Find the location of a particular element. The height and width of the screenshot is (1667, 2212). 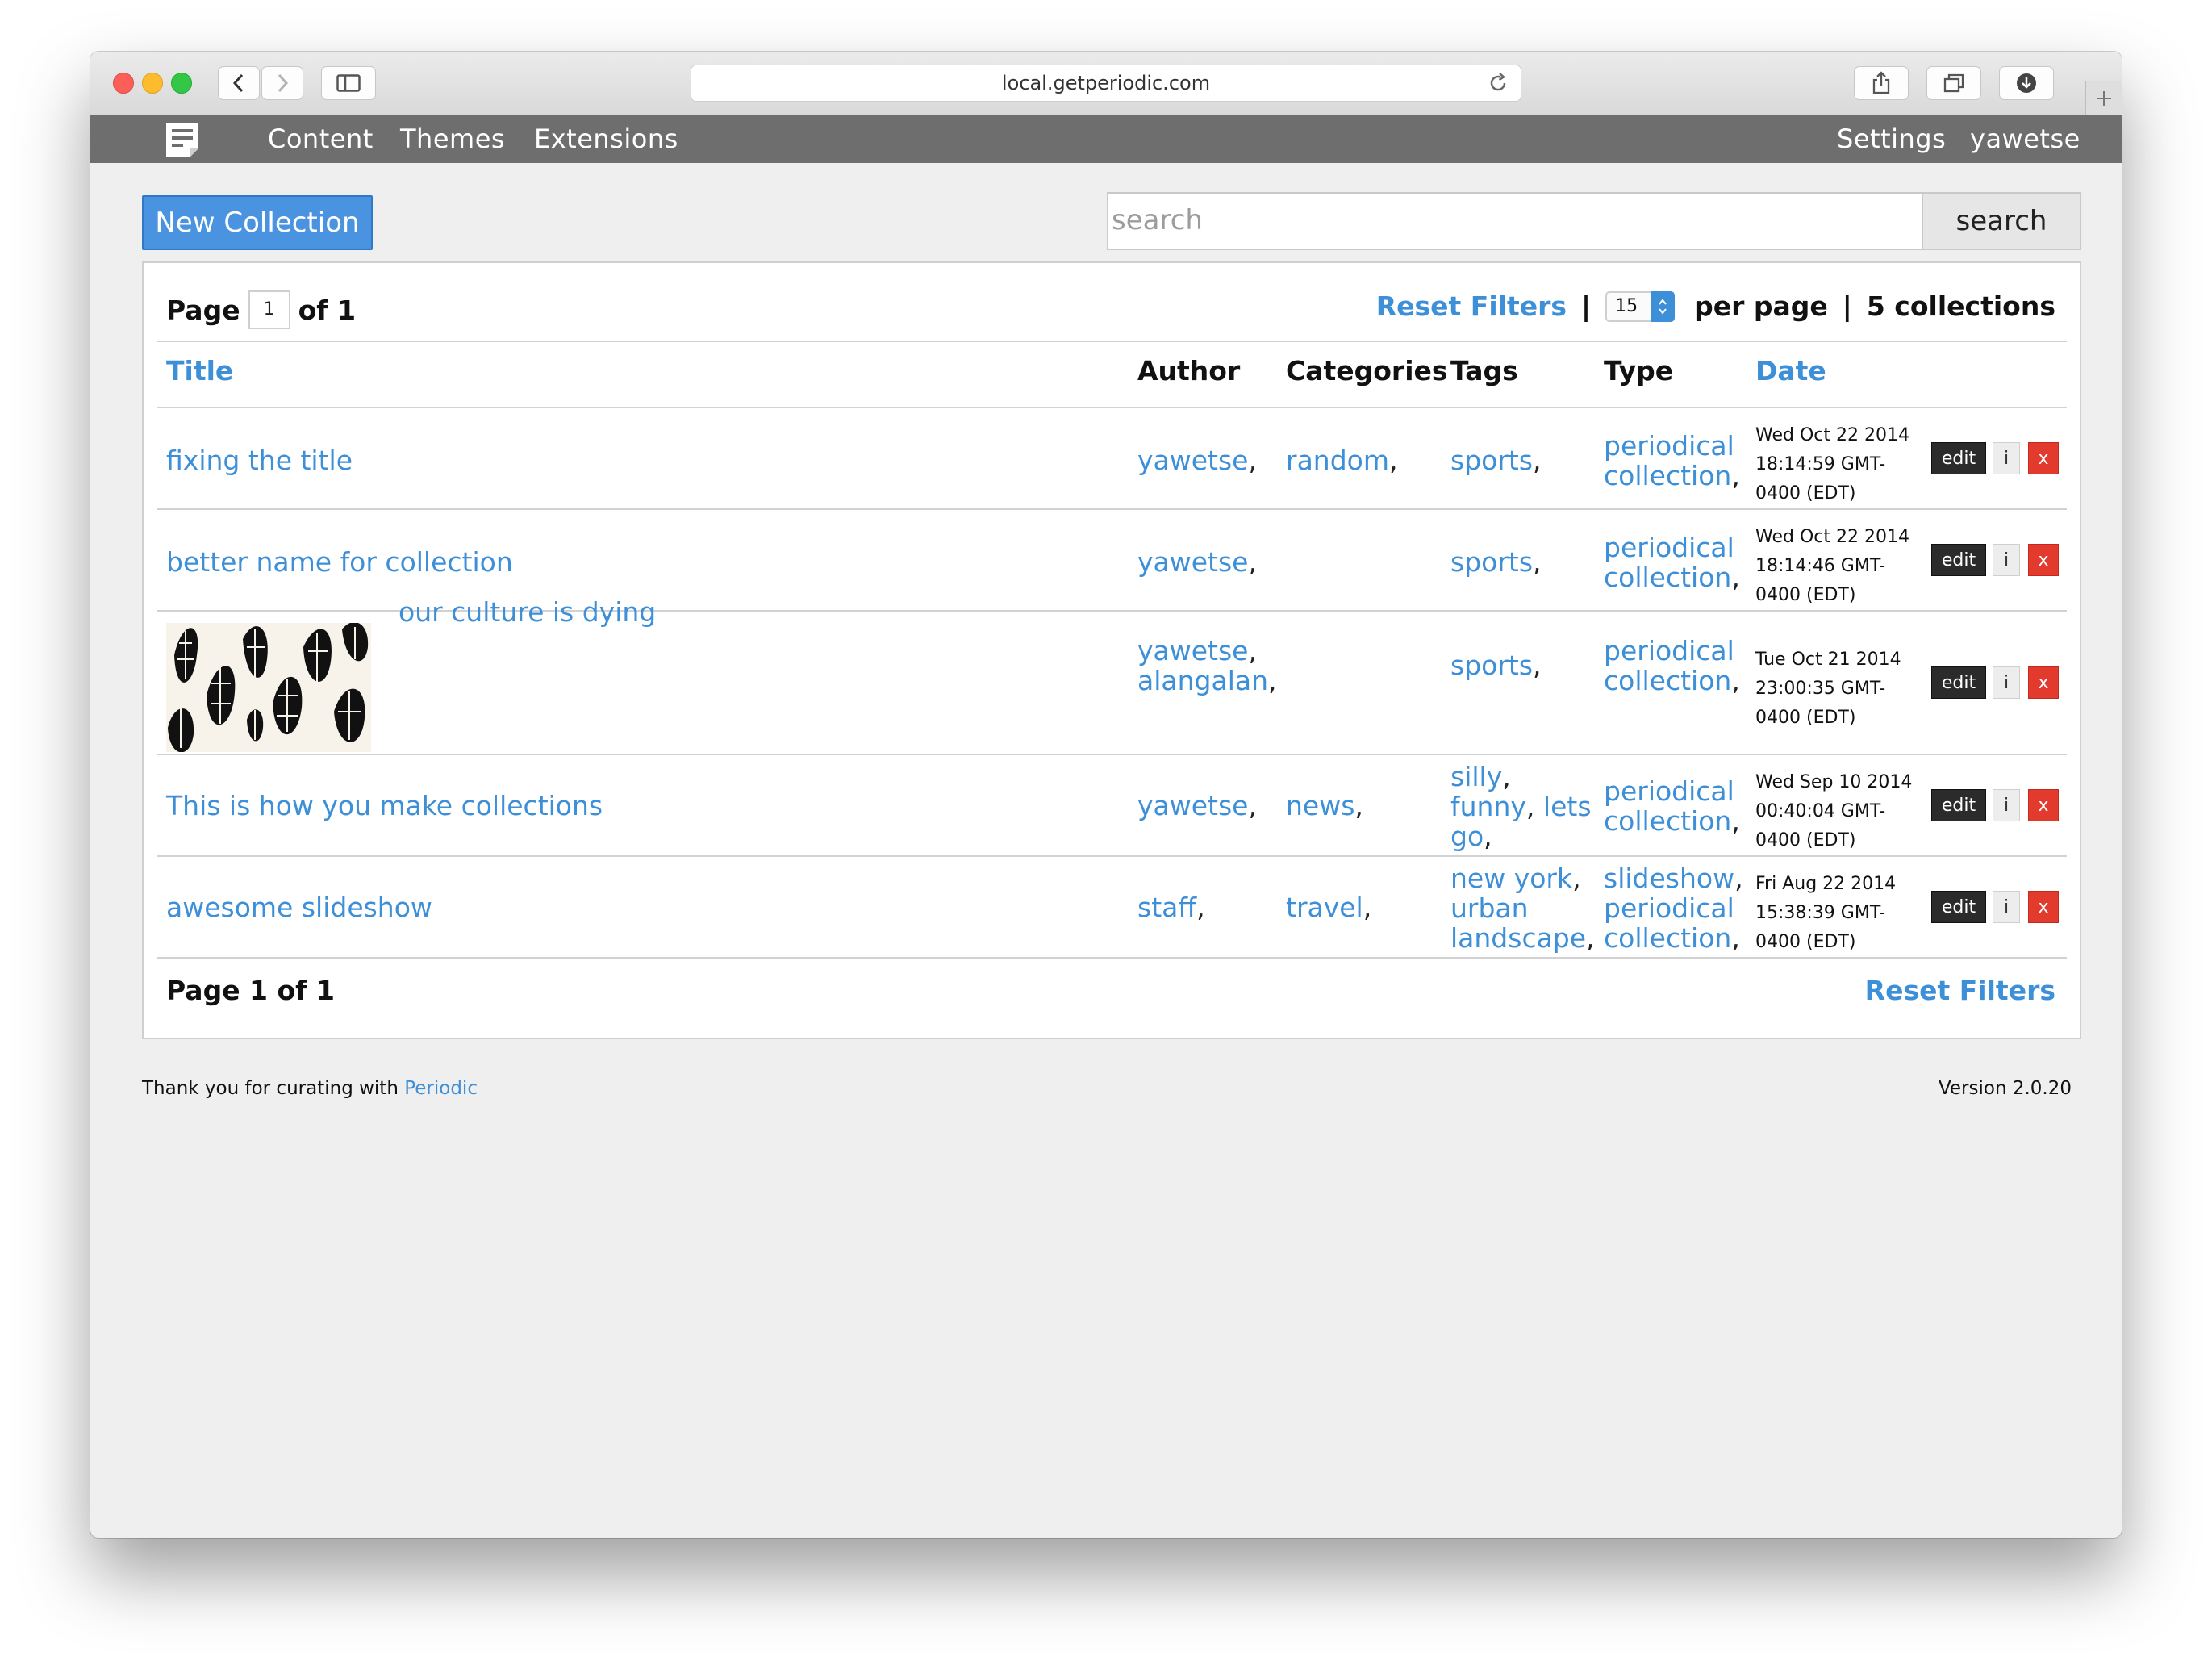

type-link: slideshow is located at coordinates (1669, 879).